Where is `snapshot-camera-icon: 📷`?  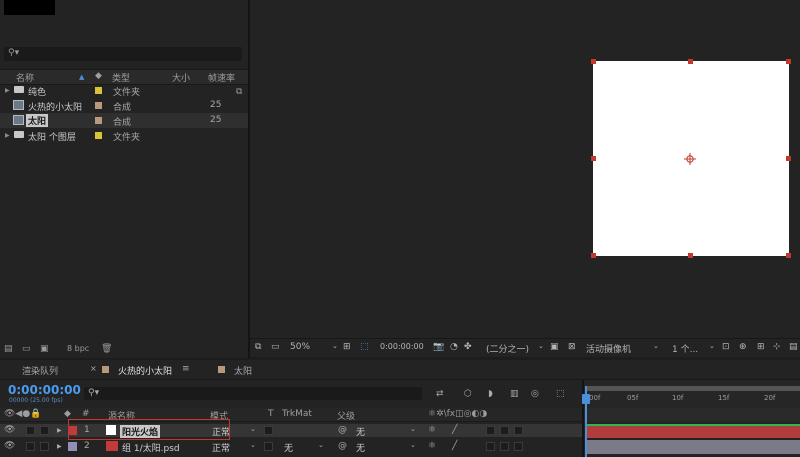 snapshot-camera-icon: 📷 is located at coordinates (438, 347).